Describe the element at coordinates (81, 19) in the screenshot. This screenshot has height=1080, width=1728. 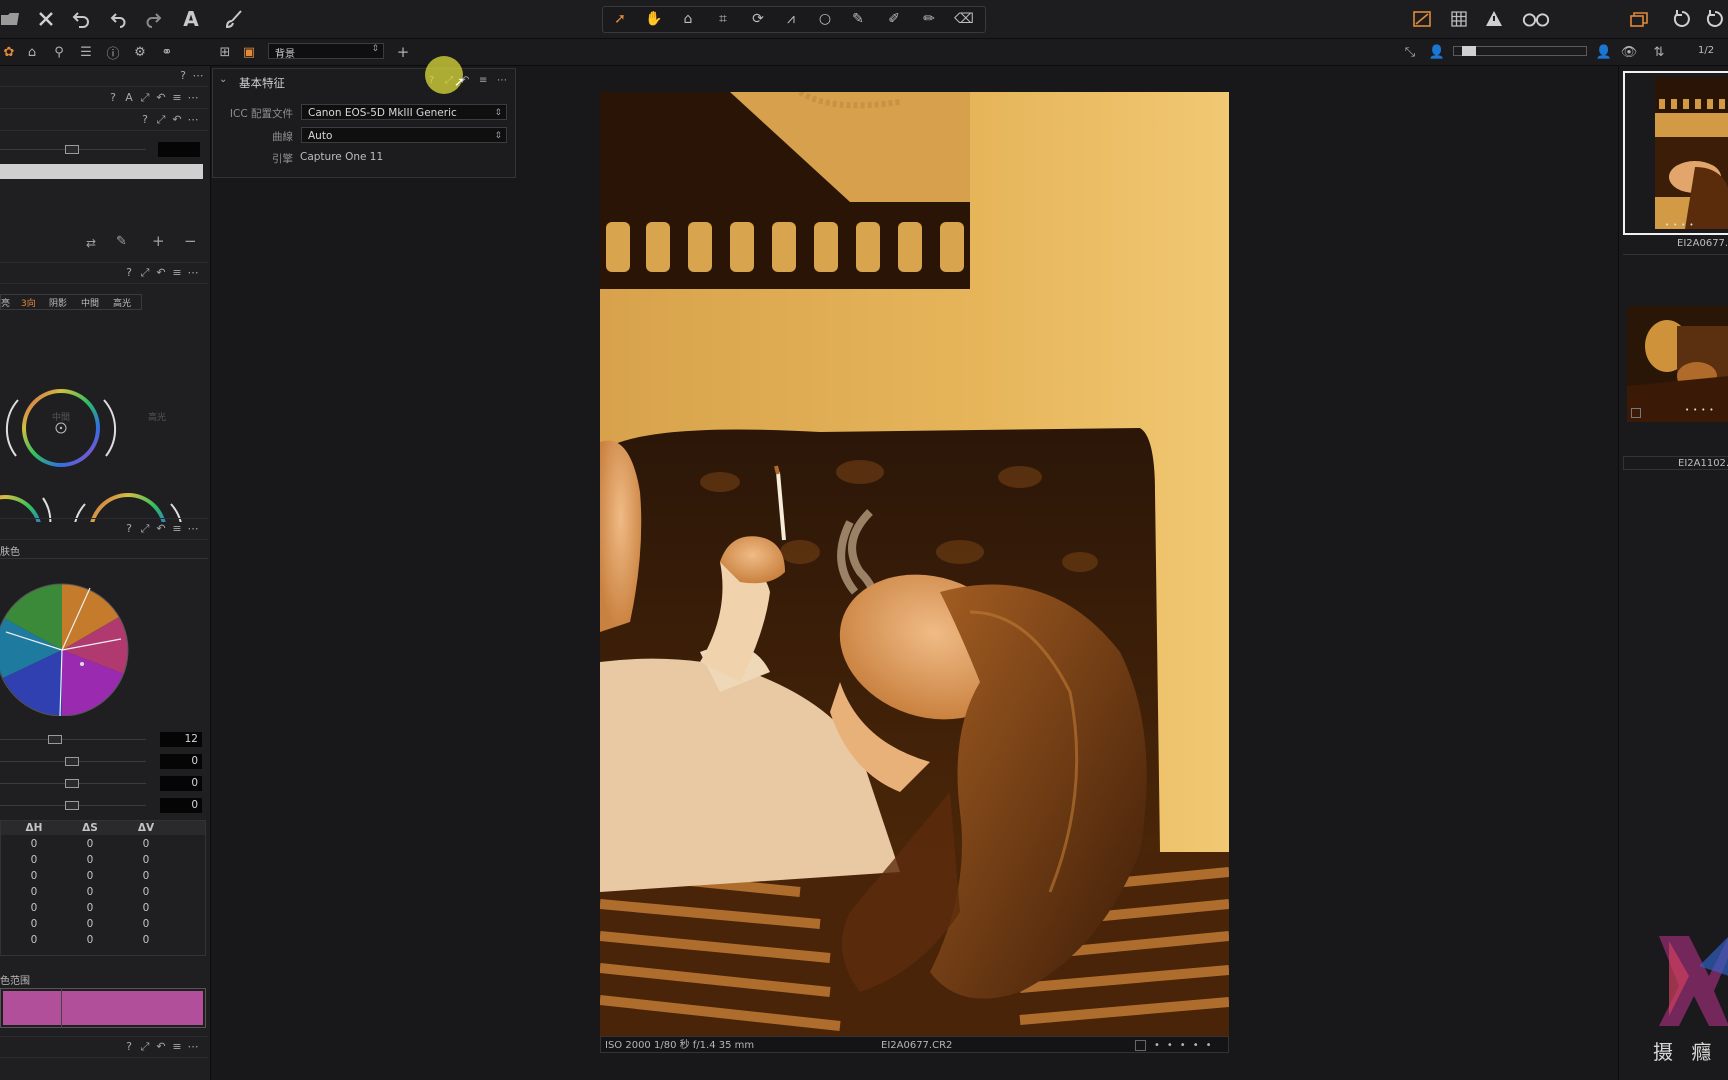
I see `undo-icon` at that location.